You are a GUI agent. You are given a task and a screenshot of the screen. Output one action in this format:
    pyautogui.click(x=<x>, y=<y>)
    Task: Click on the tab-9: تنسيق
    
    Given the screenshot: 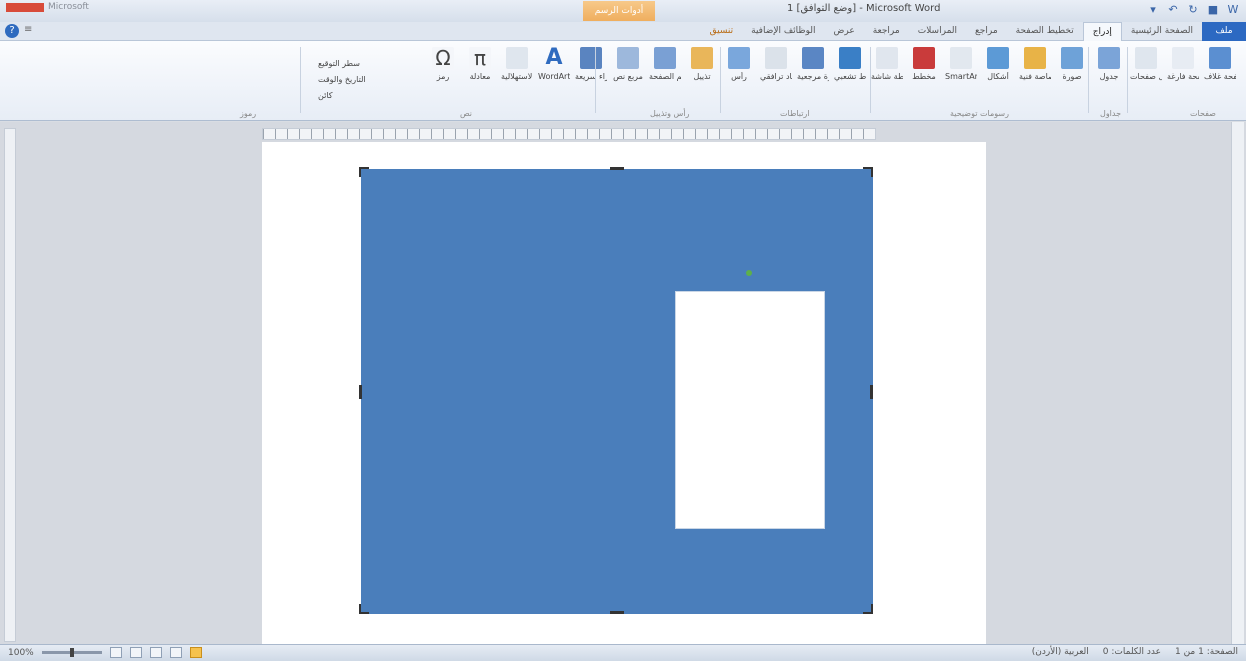 What is the action you would take?
    pyautogui.click(x=721, y=31)
    